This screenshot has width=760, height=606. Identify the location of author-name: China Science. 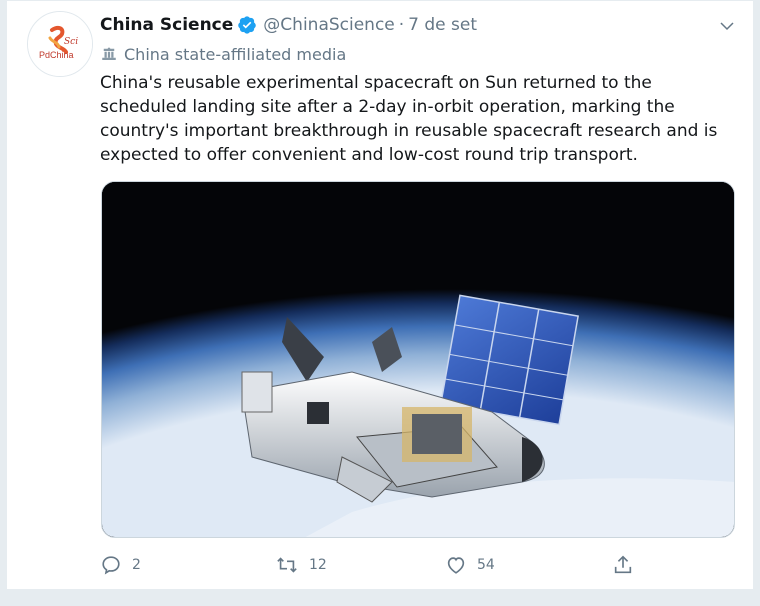
(166, 25).